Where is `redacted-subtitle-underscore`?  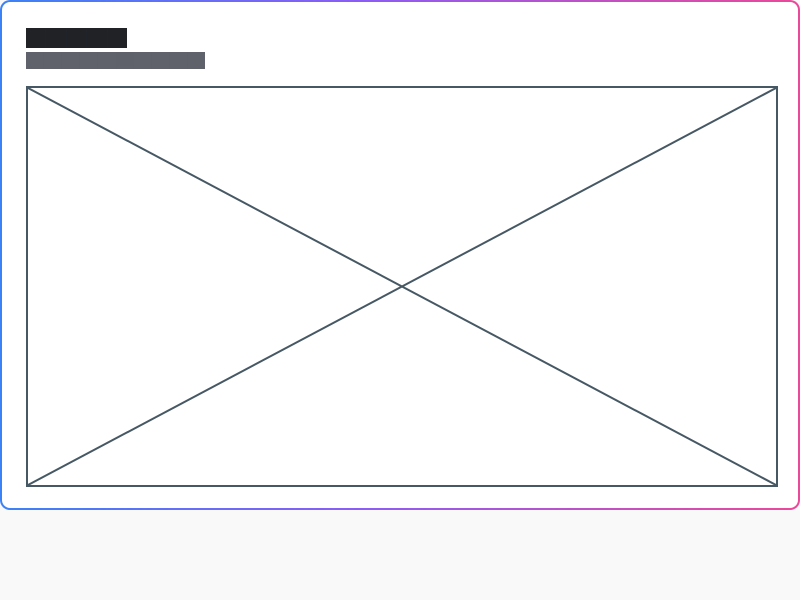
redacted-subtitle-underscore is located at coordinates (124, 60).